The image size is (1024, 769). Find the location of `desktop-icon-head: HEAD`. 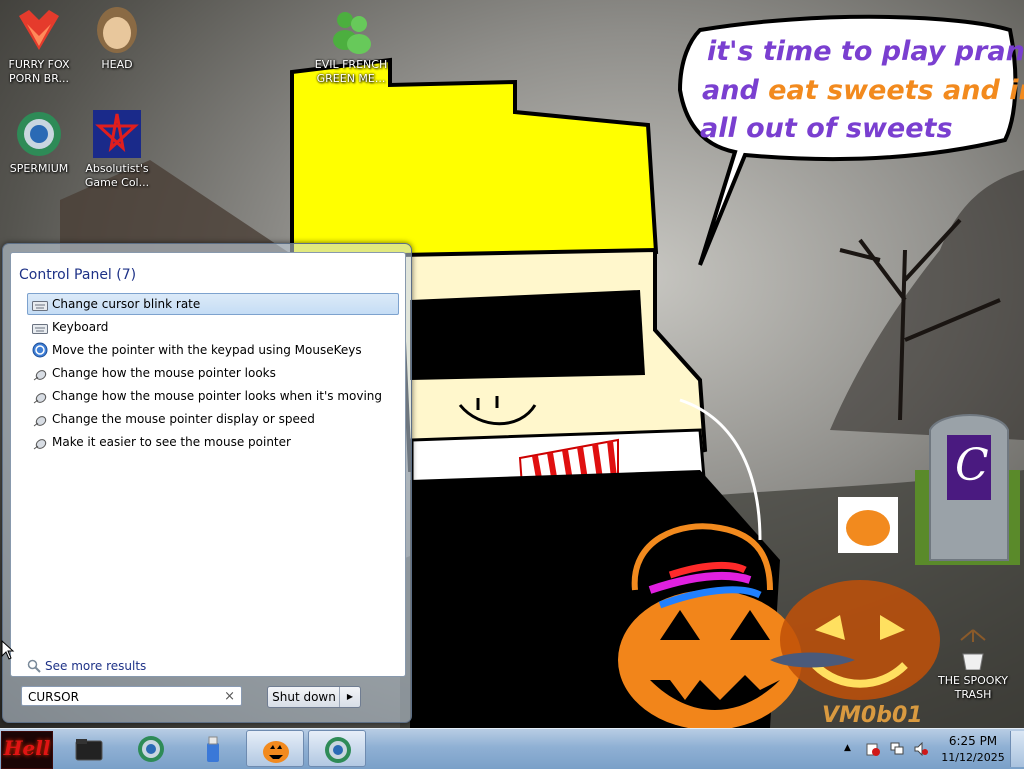

desktop-icon-head: HEAD is located at coordinates (117, 36).